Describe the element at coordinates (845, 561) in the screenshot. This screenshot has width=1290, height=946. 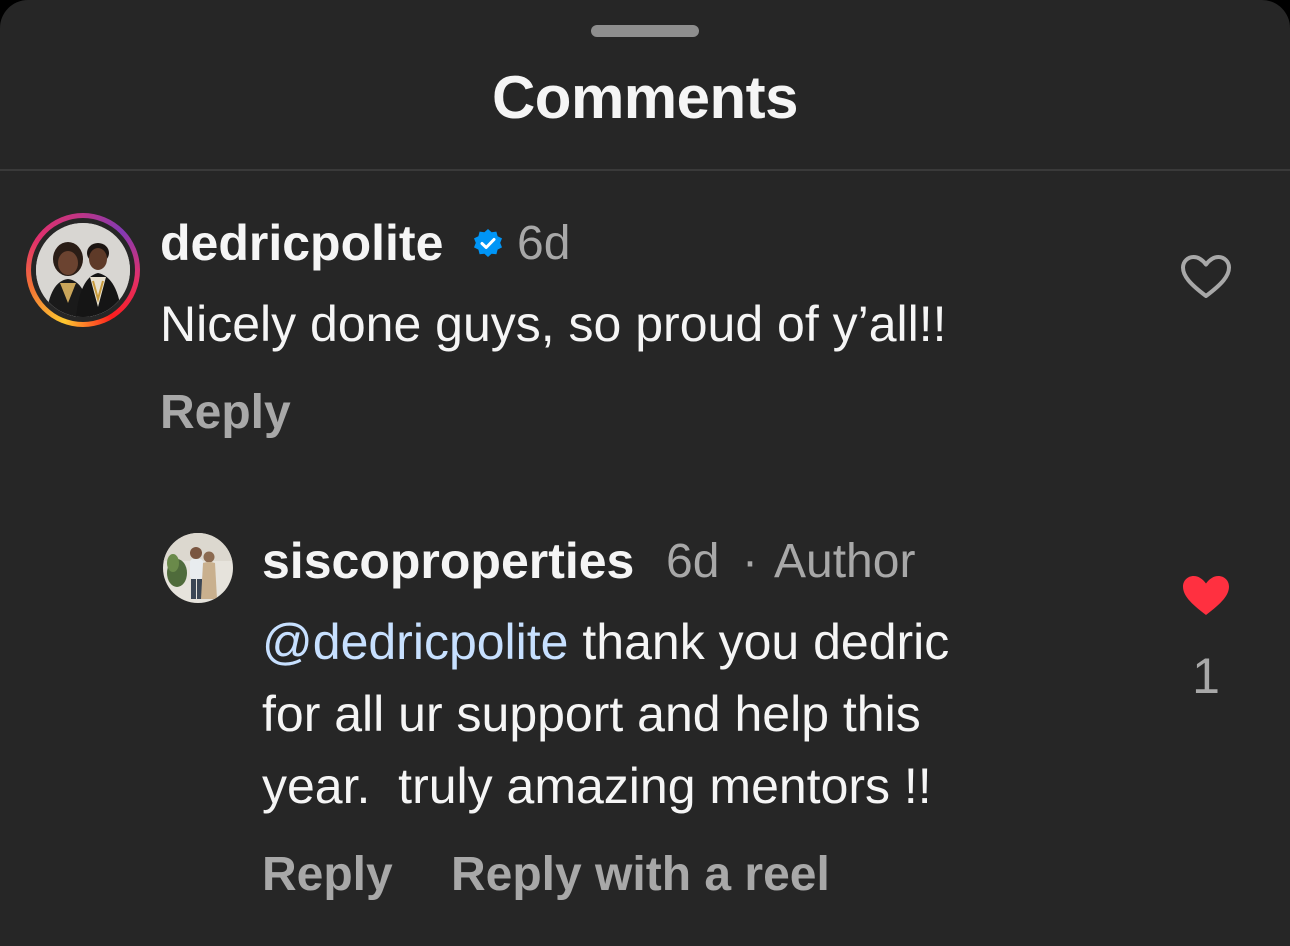
I see `author-badge: Author` at that location.